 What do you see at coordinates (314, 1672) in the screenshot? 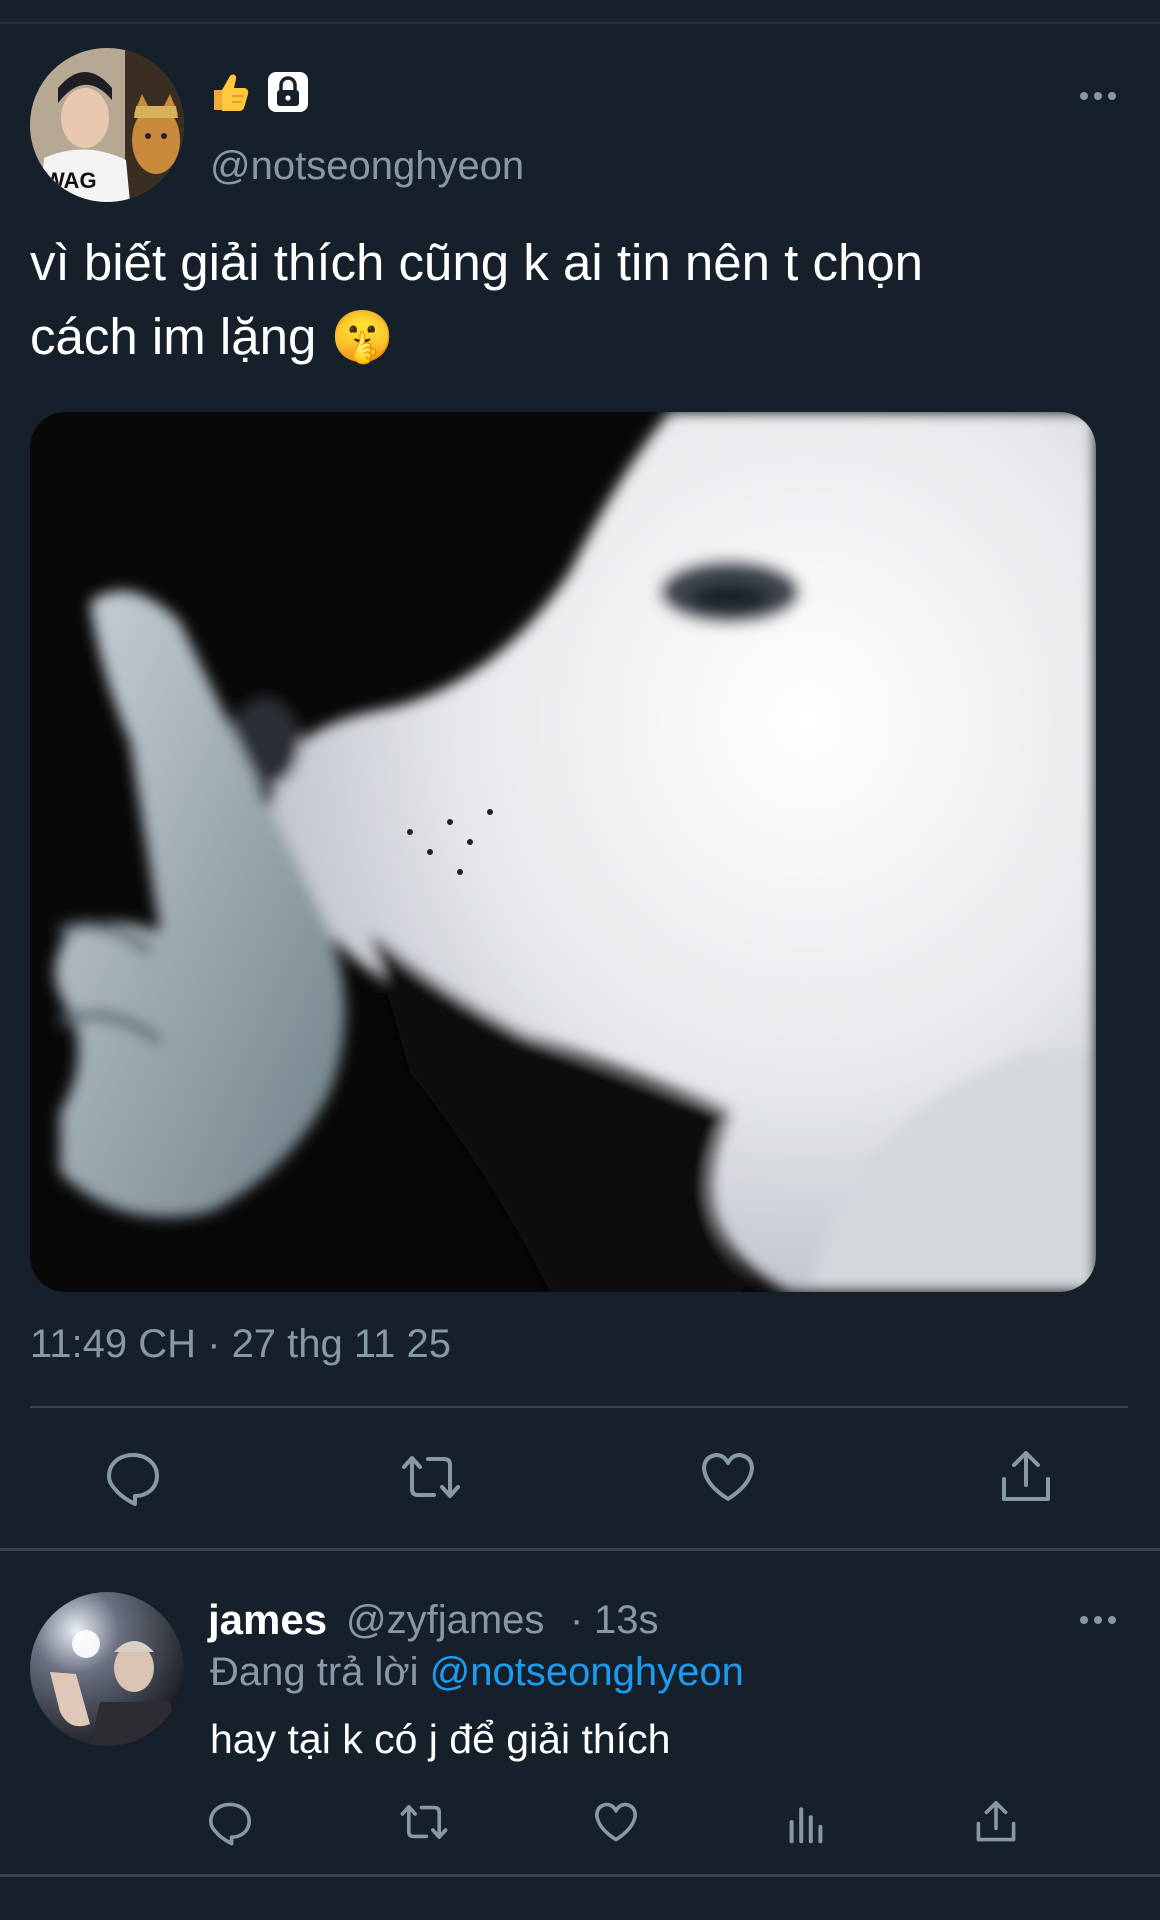
I see `replying-prefix: Đang trả lời` at bounding box center [314, 1672].